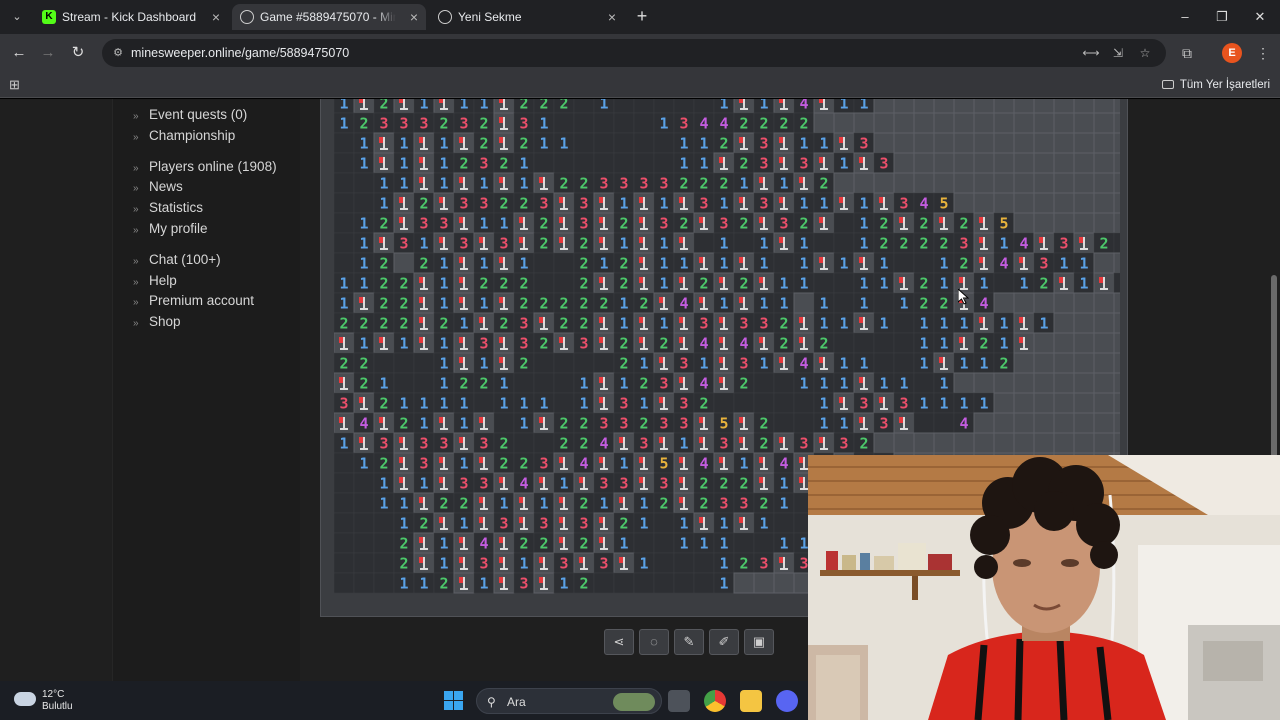  I want to click on window-close-icon: ✕, so click(1260, 17).